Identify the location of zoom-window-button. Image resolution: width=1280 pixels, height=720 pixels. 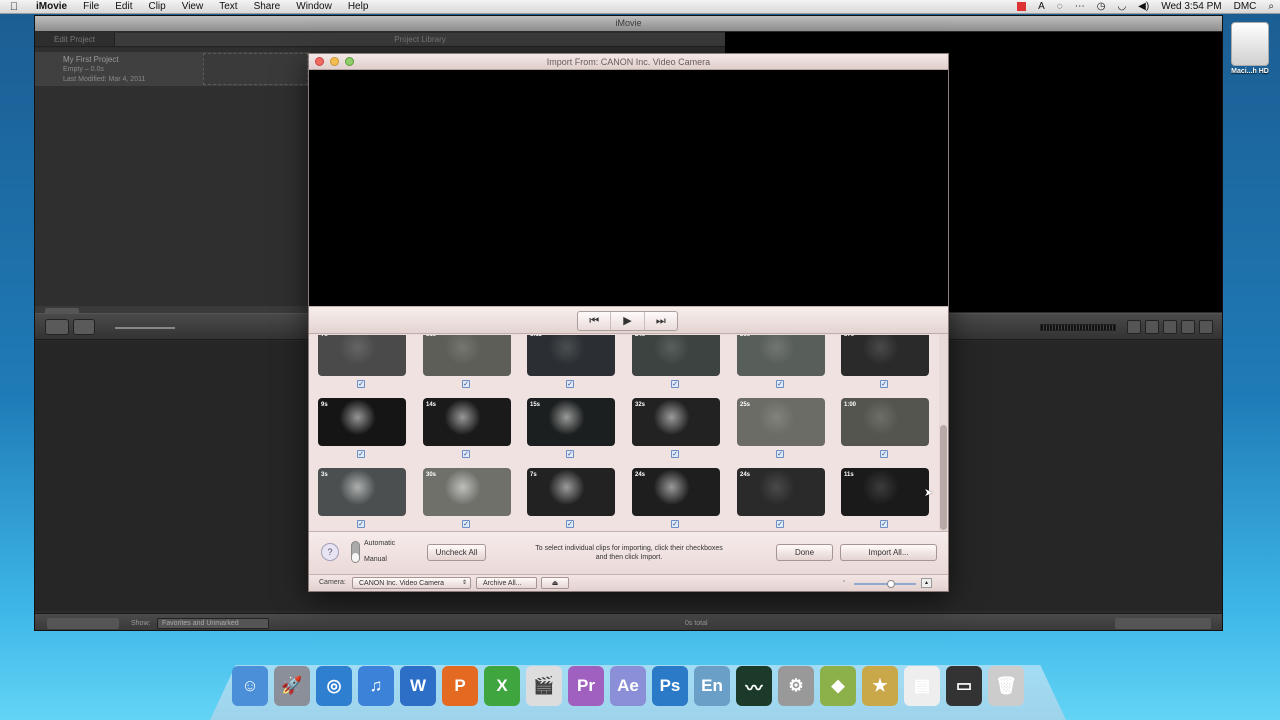
(349, 61).